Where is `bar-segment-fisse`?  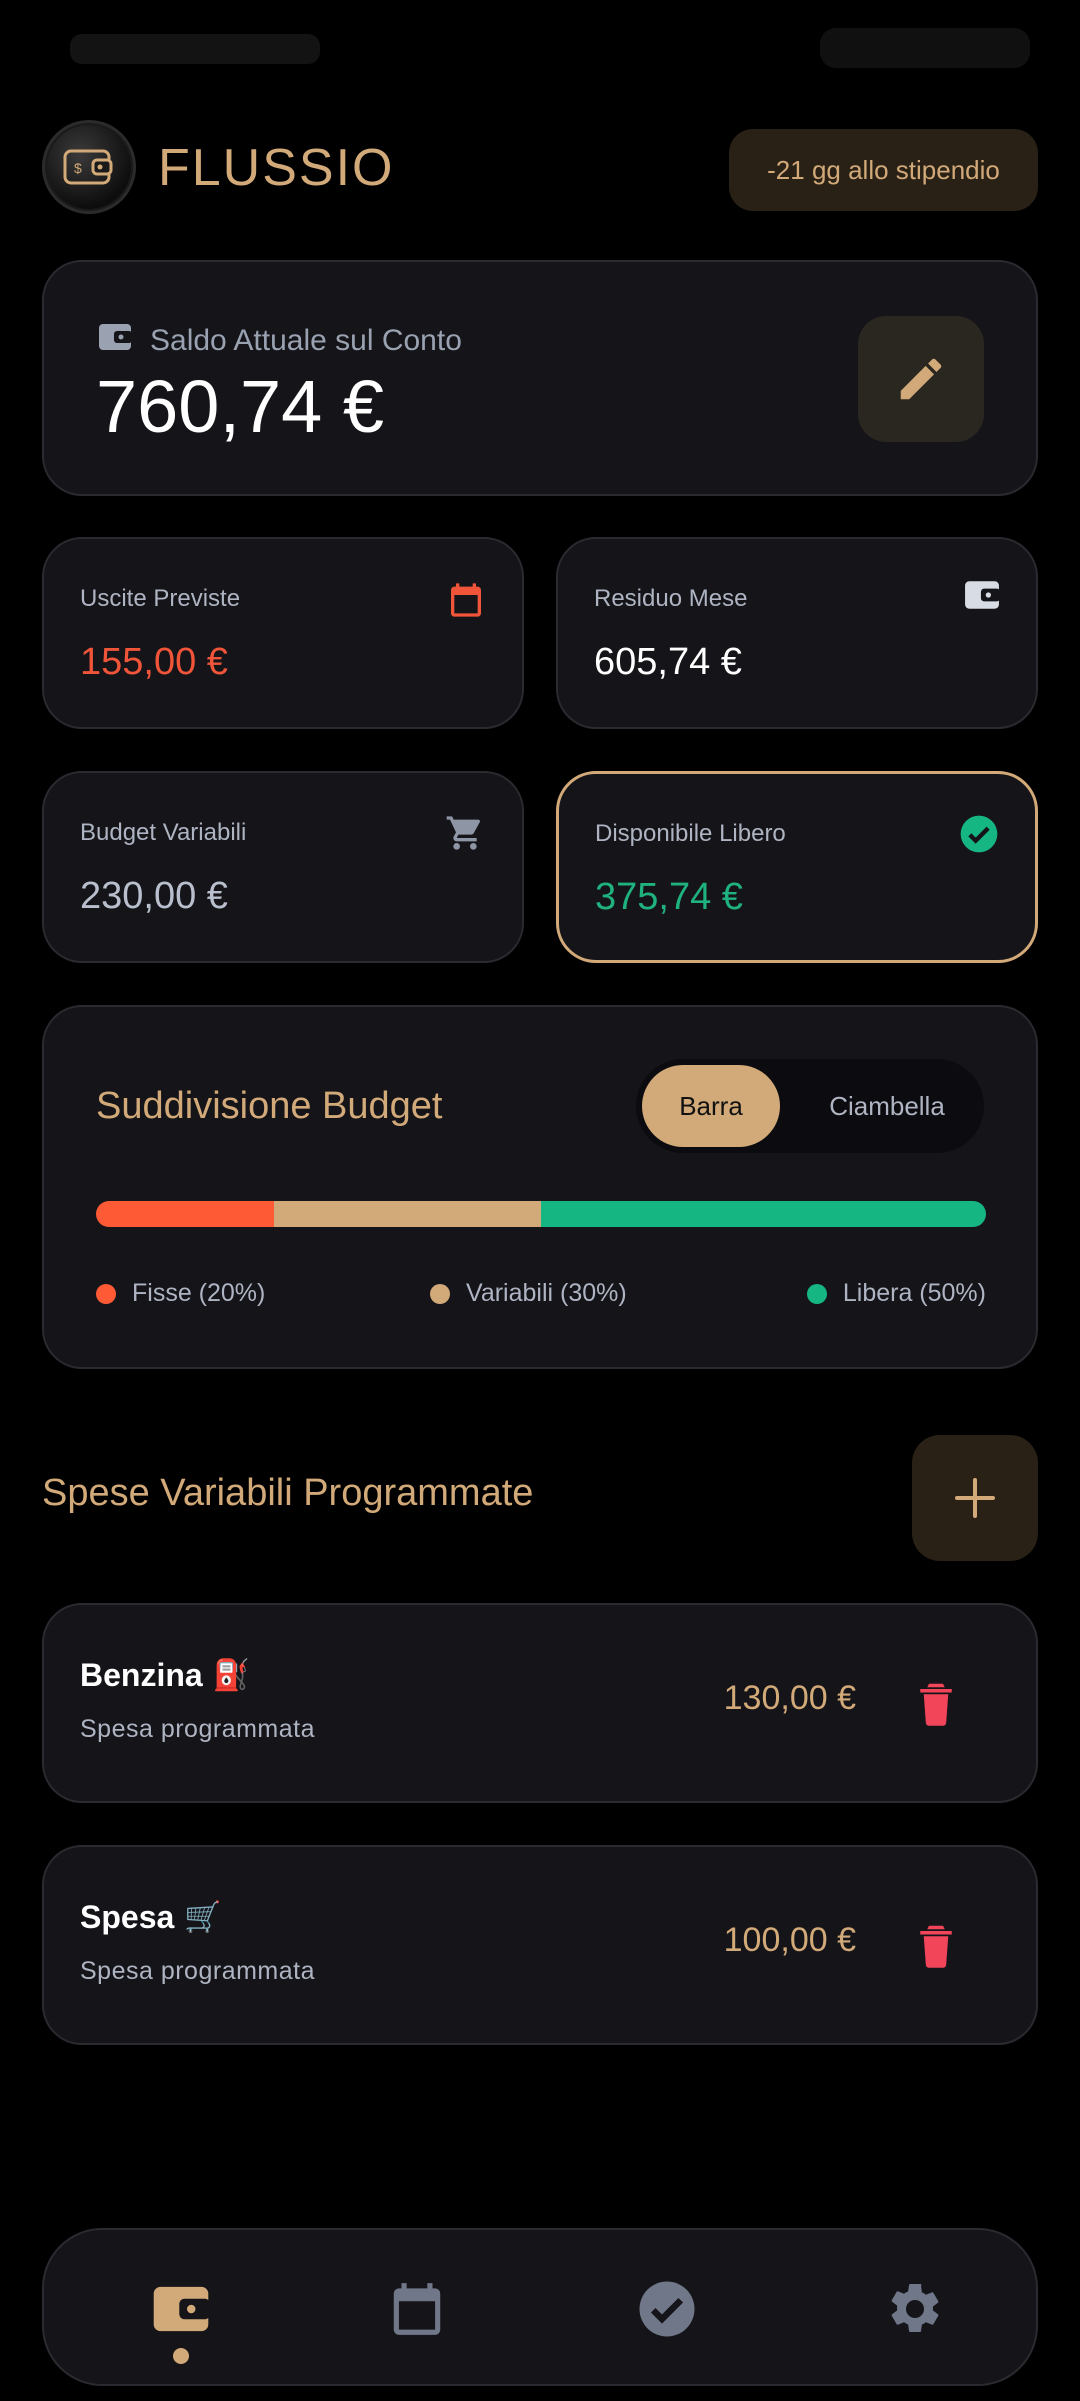 bar-segment-fisse is located at coordinates (185, 1214).